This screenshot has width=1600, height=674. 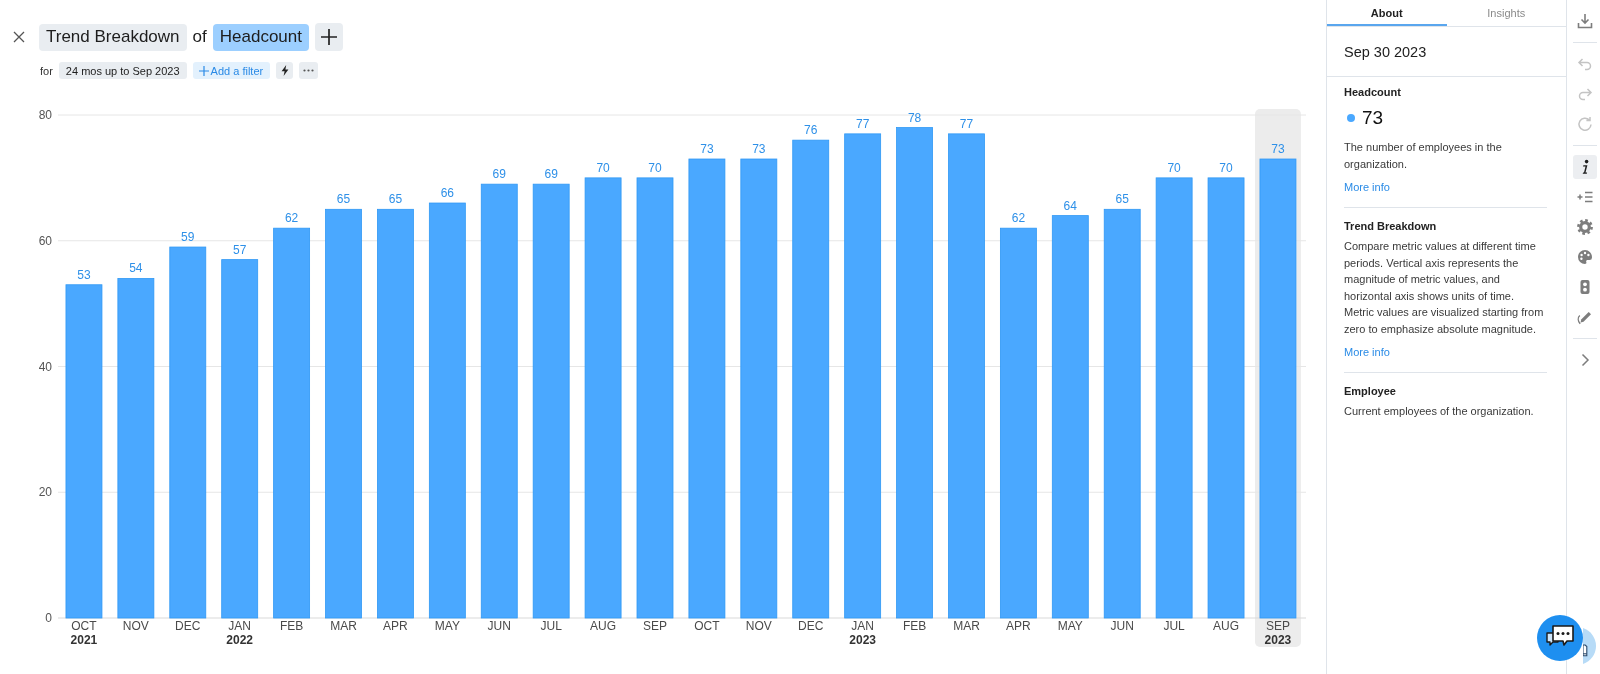 What do you see at coordinates (46, 70) in the screenshot?
I see `for-label: for` at bounding box center [46, 70].